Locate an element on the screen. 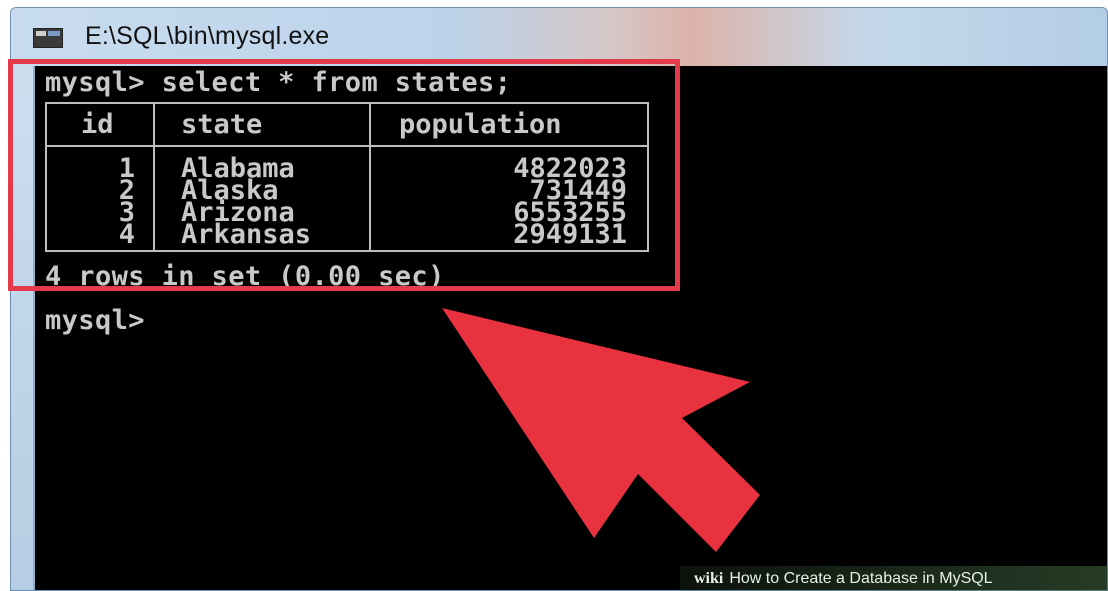 The height and width of the screenshot is (591, 1108). watermark-logo: wiki is located at coordinates (709, 578).